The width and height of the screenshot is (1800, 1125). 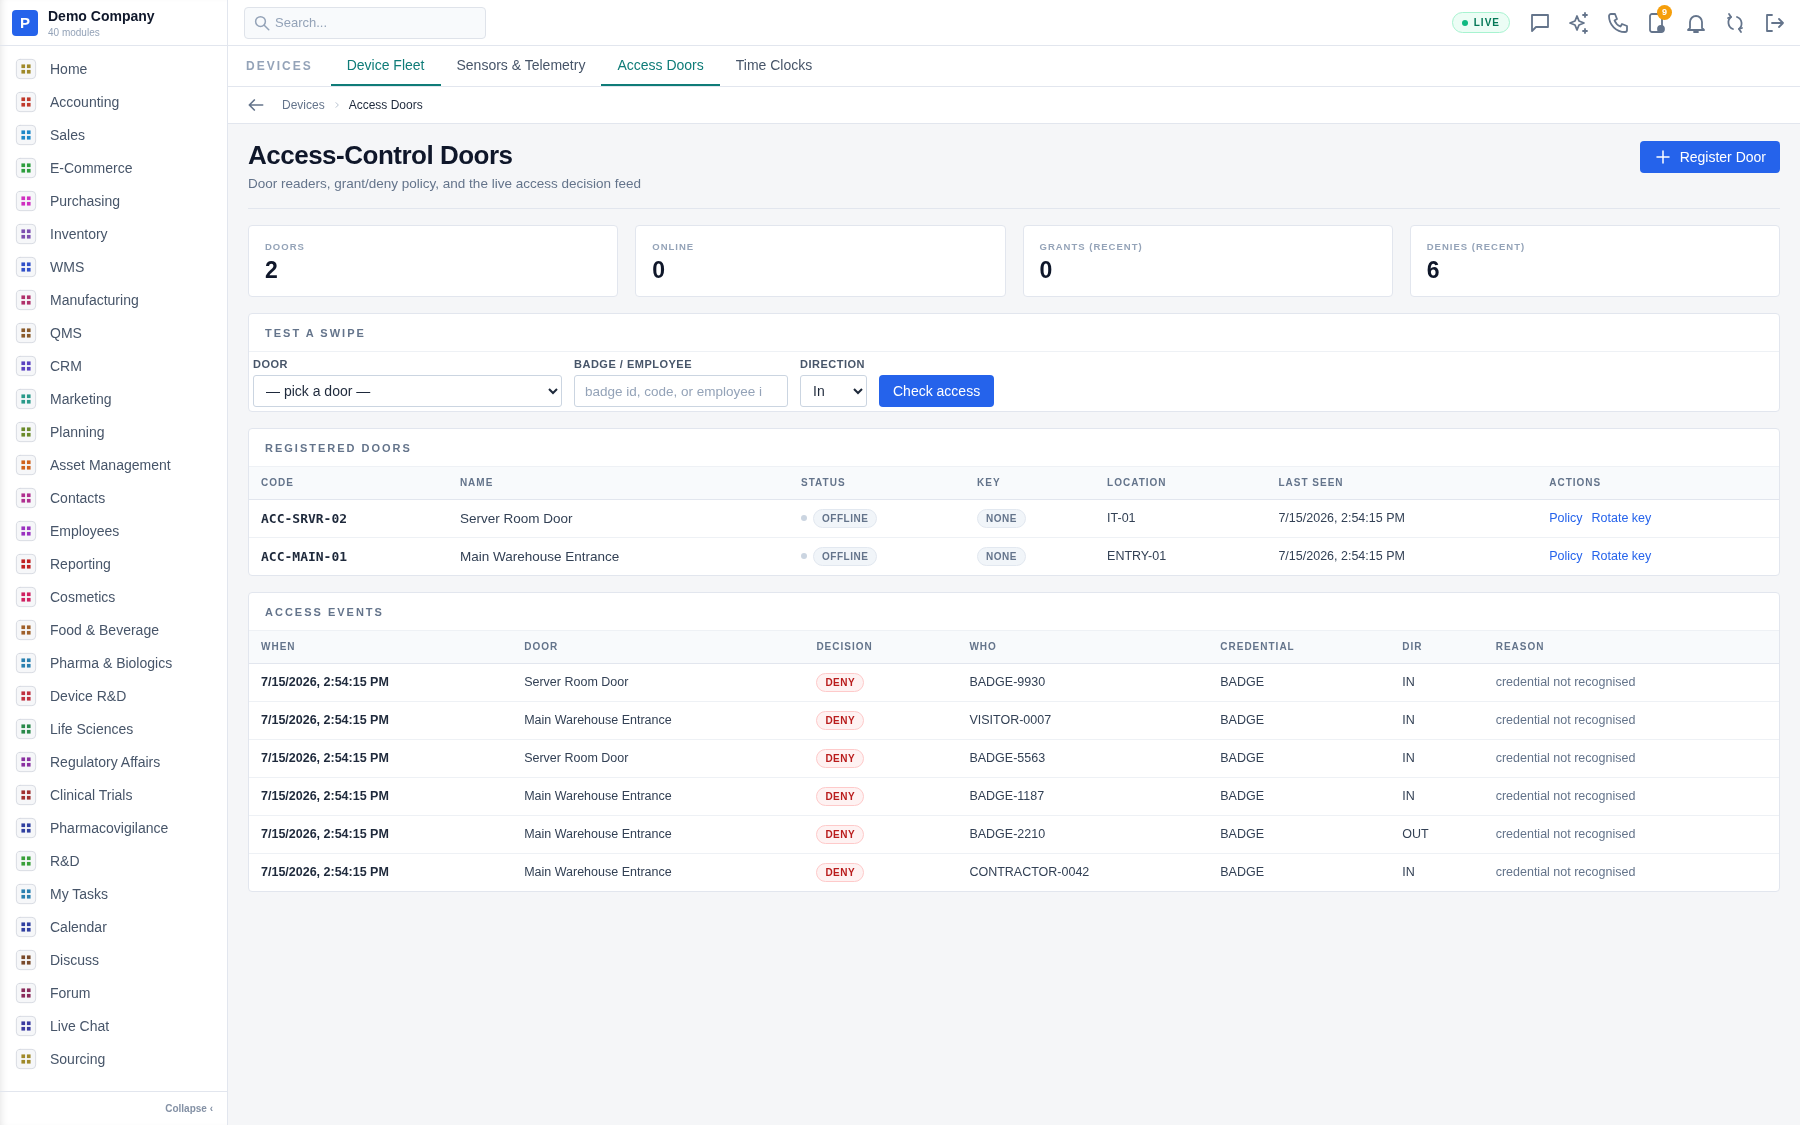 I want to click on field-label: DIRECTION, so click(x=833, y=364).